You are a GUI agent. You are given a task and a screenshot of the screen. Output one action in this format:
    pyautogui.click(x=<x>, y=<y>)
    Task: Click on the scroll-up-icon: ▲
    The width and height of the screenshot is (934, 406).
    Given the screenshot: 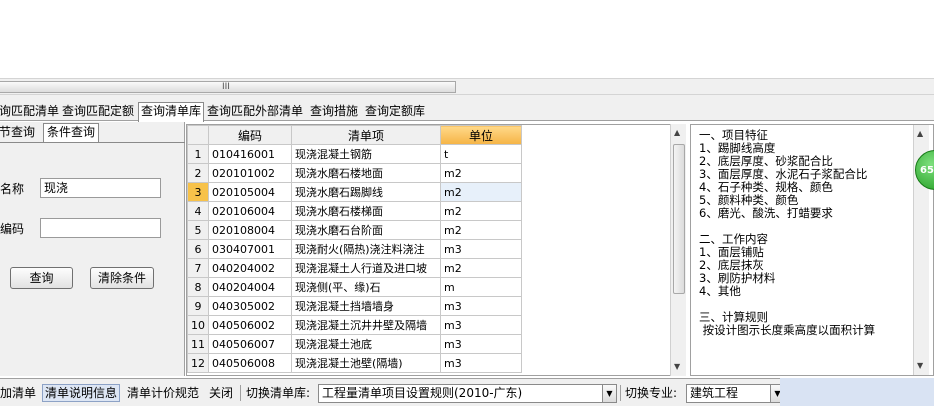 What is the action you would take?
    pyautogui.click(x=677, y=132)
    